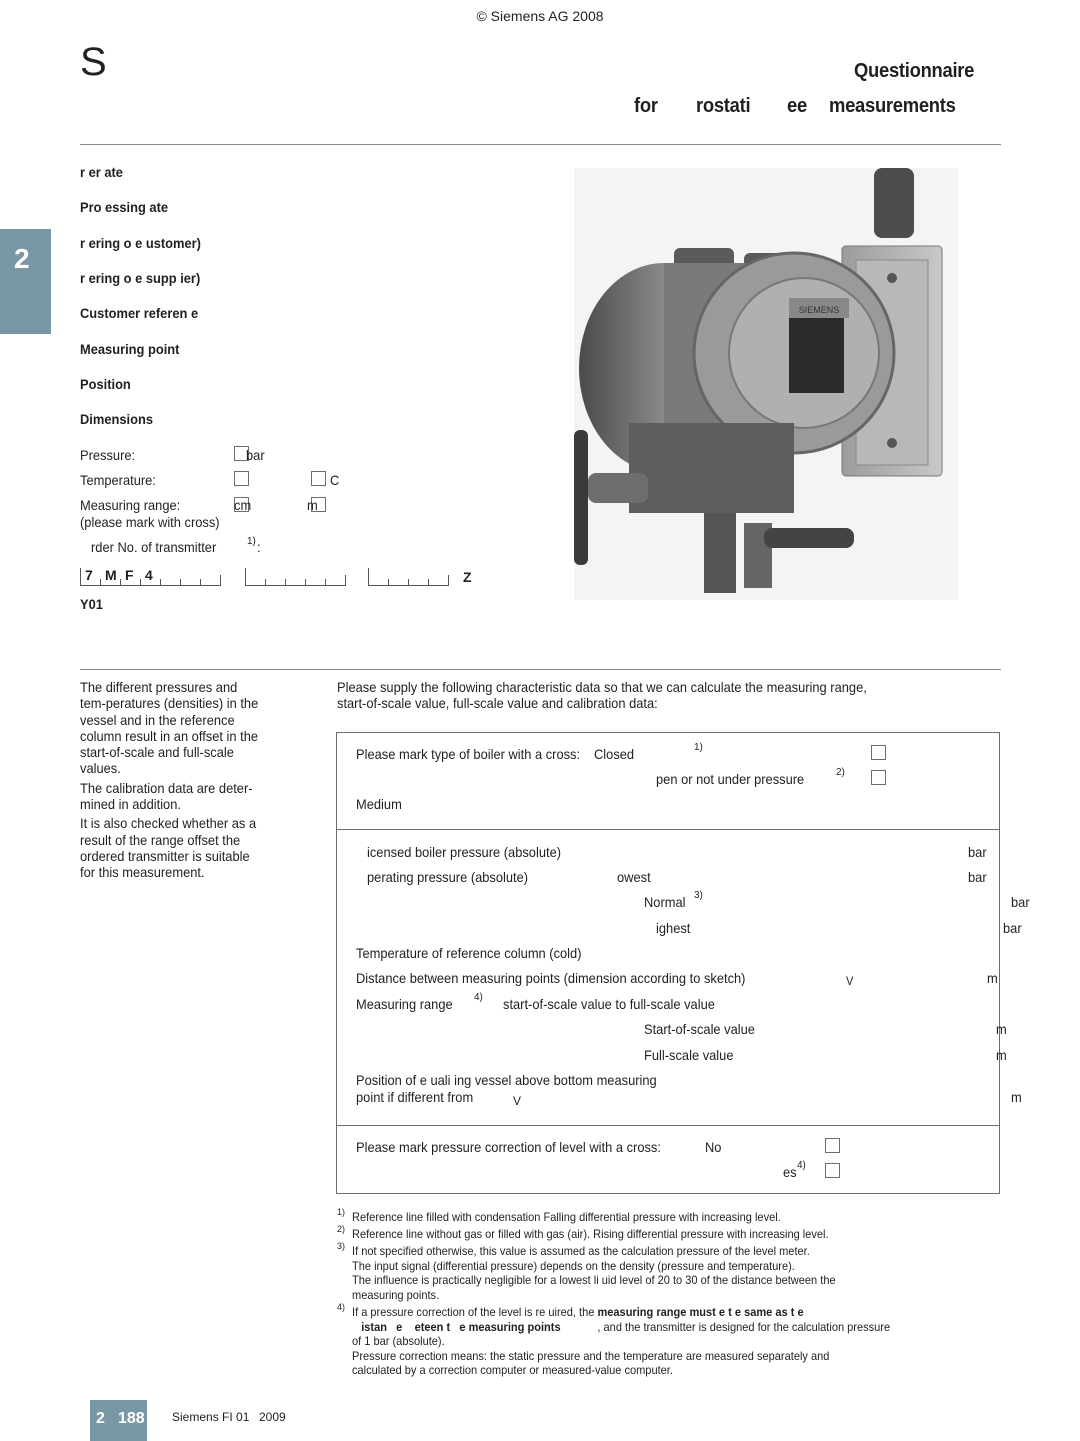 This screenshot has height=1441, width=1080. What do you see at coordinates (698, 747) in the screenshot?
I see `boiler-closed-footnote-ref: 1)` at bounding box center [698, 747].